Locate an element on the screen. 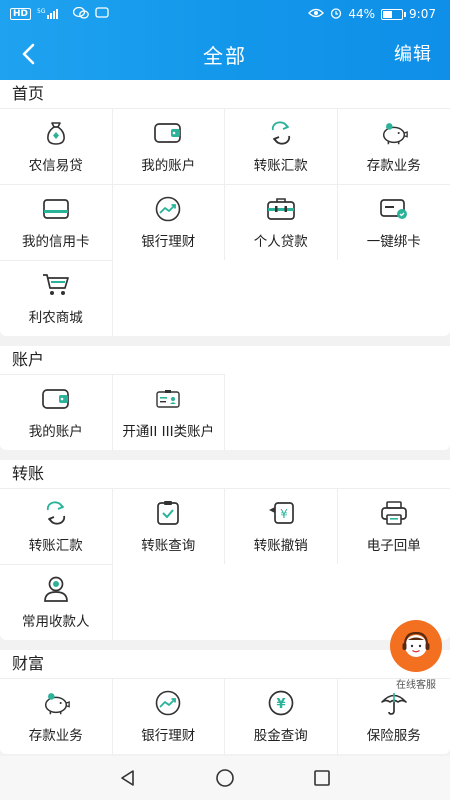 This screenshot has height=800, width=450. menu-item-label: 我的信用卡 is located at coordinates (56, 241).